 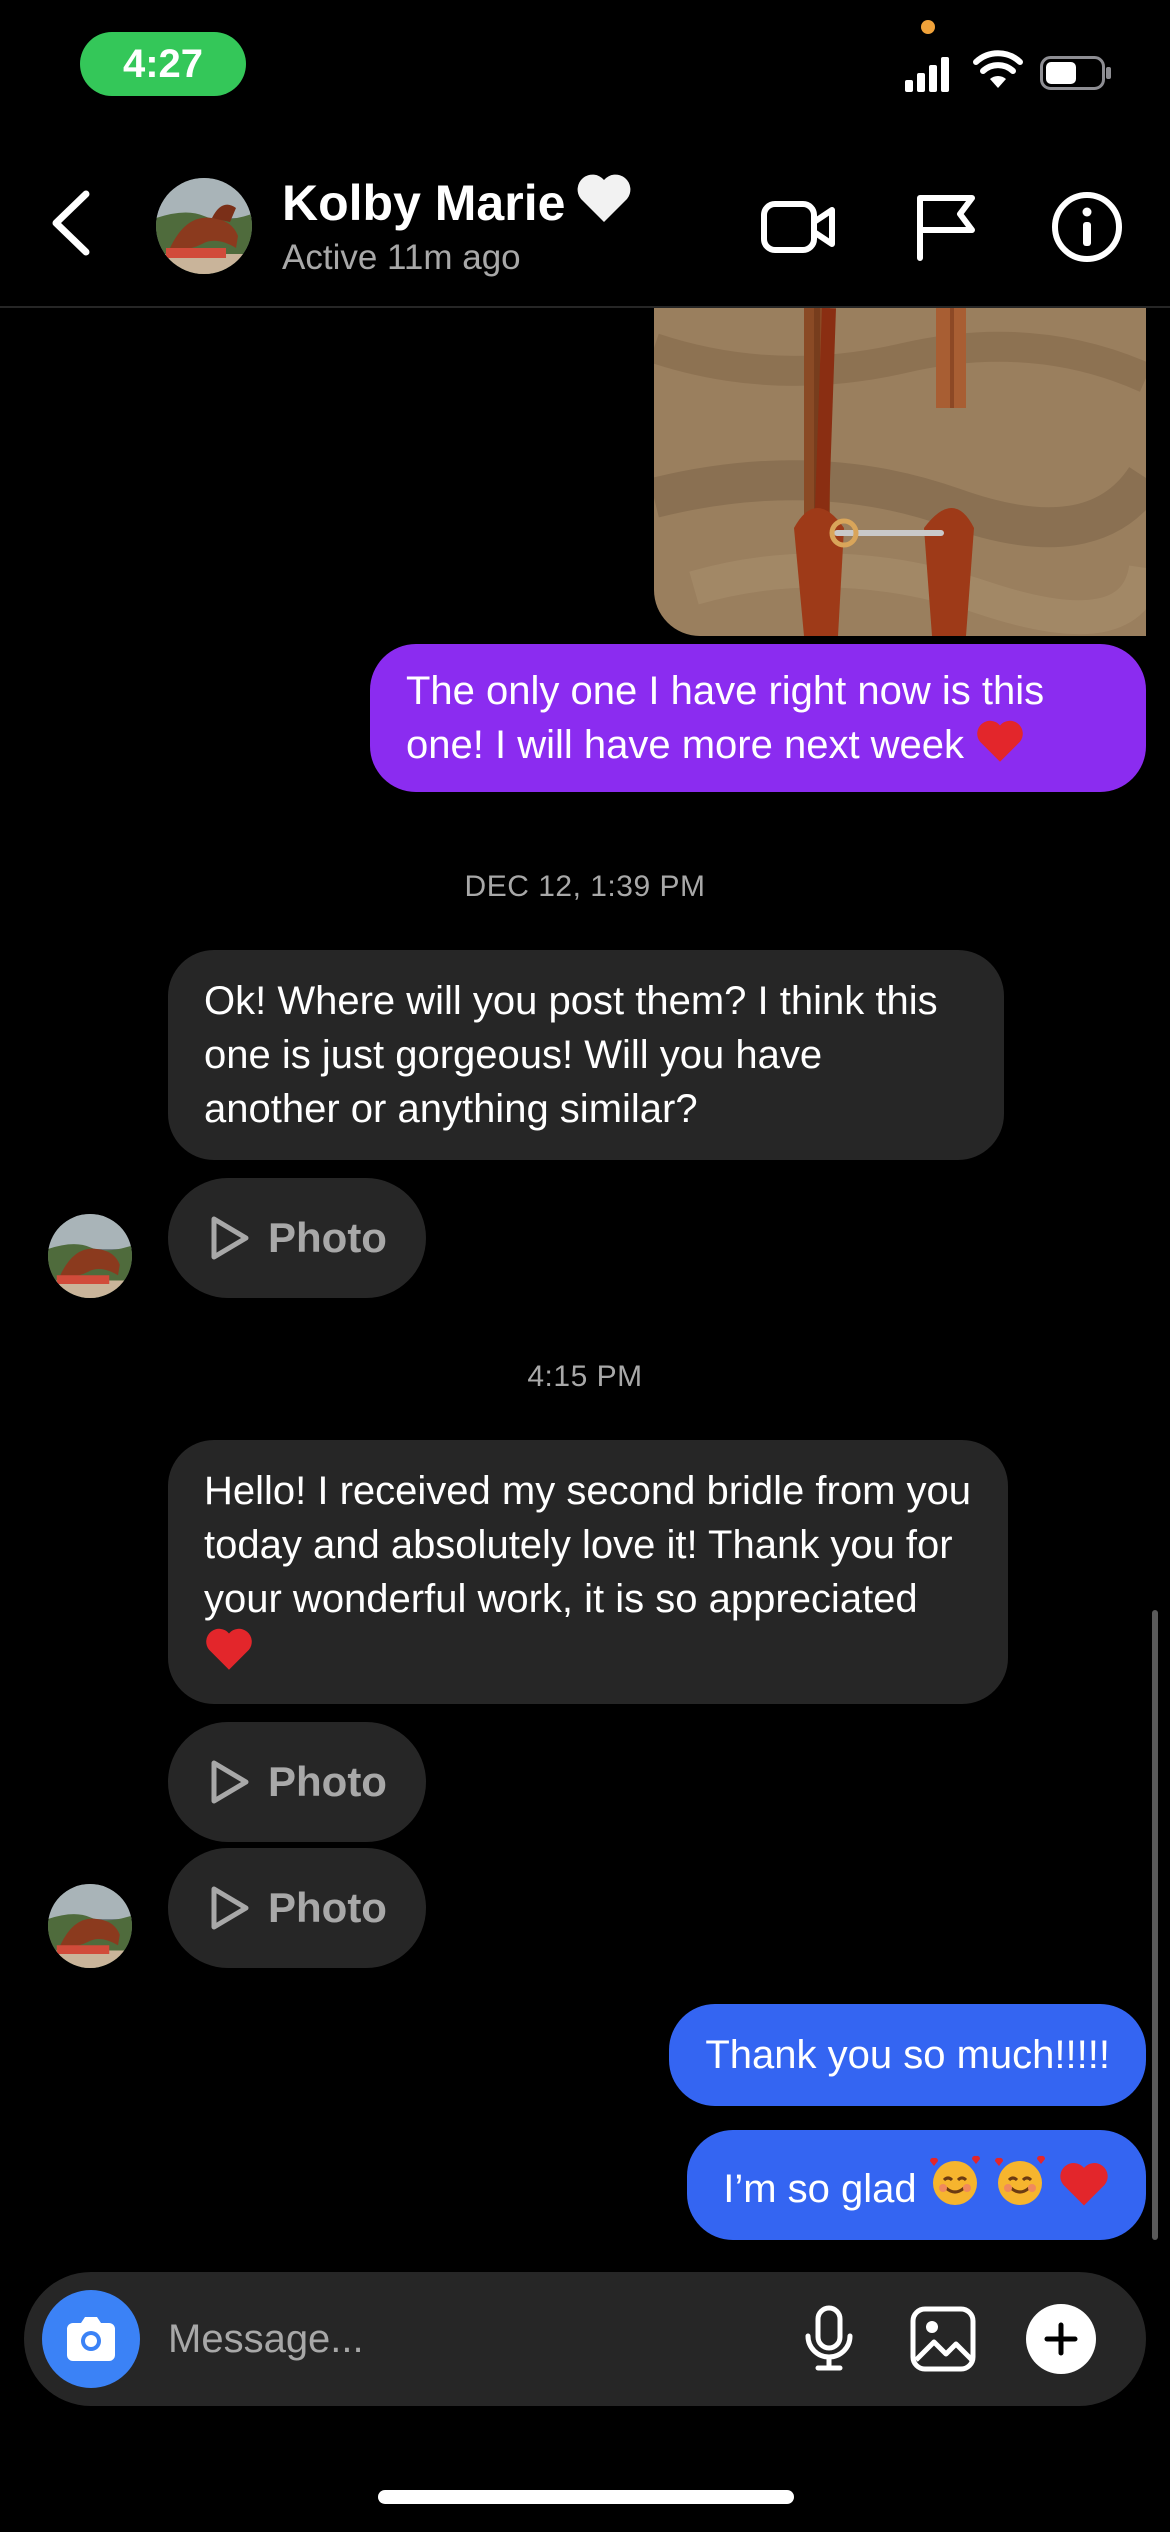 What do you see at coordinates (163, 64) in the screenshot?
I see `status-time: 4:27` at bounding box center [163, 64].